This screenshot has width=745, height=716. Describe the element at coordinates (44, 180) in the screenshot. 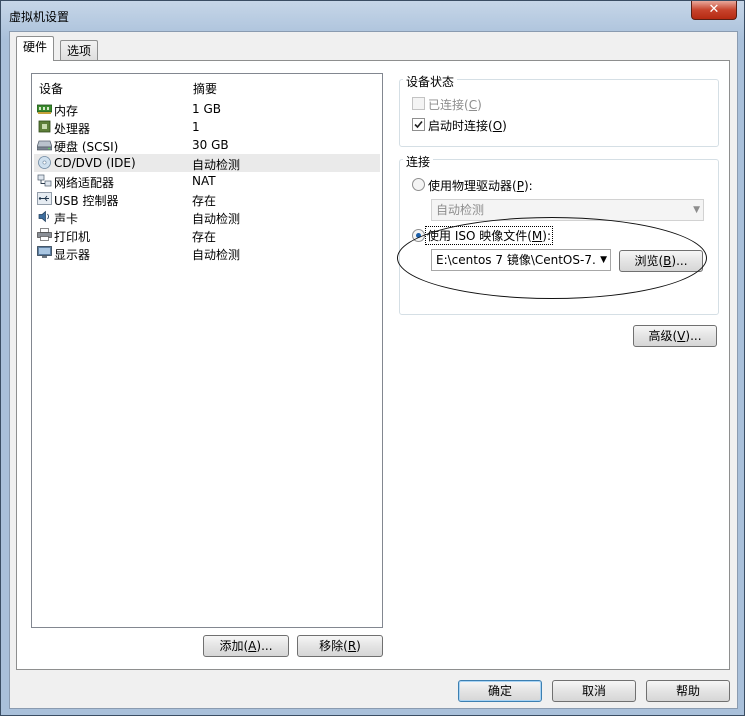

I see `network-adapter-icon` at that location.